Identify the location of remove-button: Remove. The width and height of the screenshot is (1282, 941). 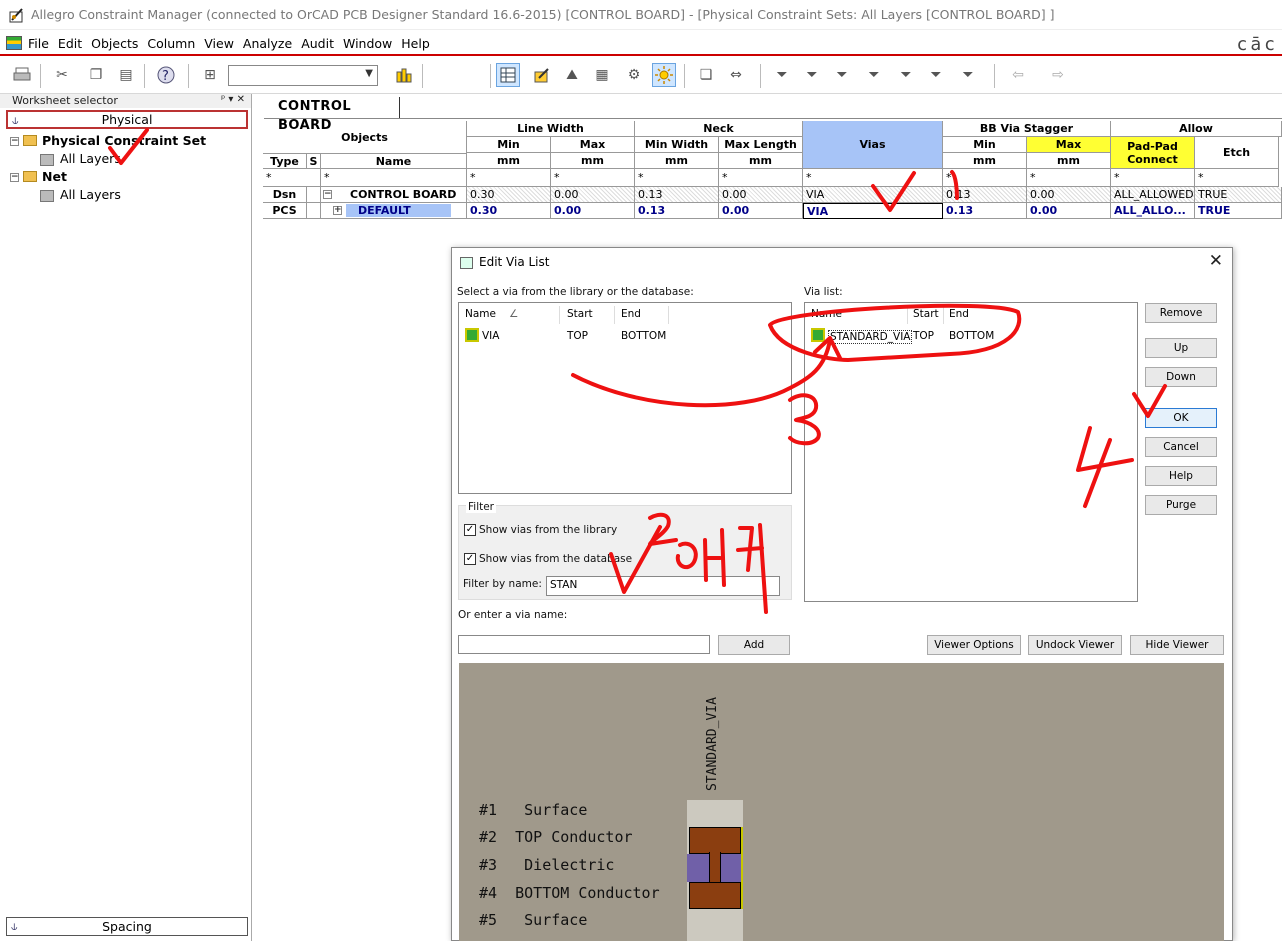
(1181, 313).